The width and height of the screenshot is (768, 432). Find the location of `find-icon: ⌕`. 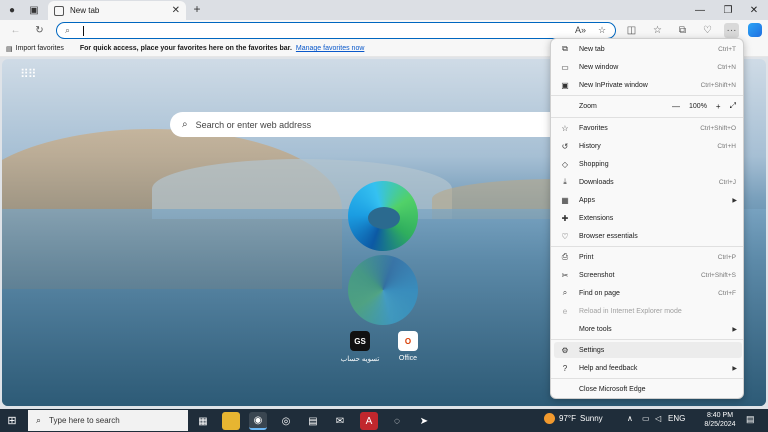

find-icon: ⌕ is located at coordinates (565, 292).